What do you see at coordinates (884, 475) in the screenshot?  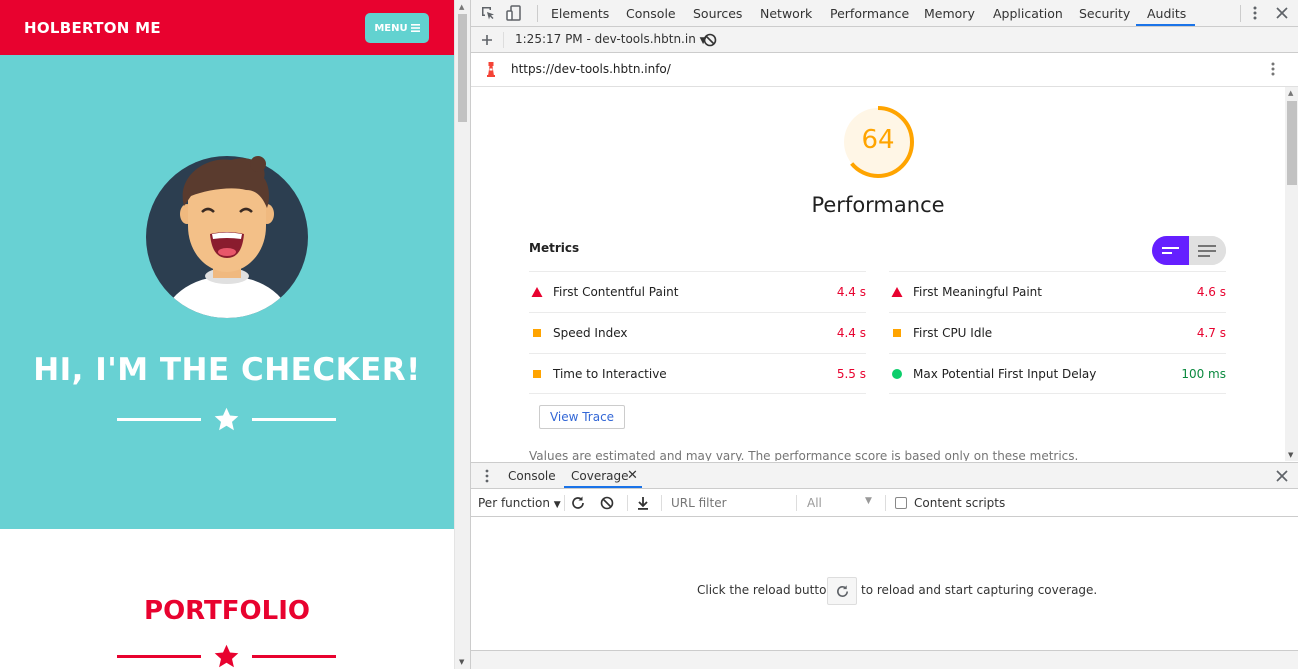 I see `drawer-tab-bar: Console Coverage ✕` at bounding box center [884, 475].